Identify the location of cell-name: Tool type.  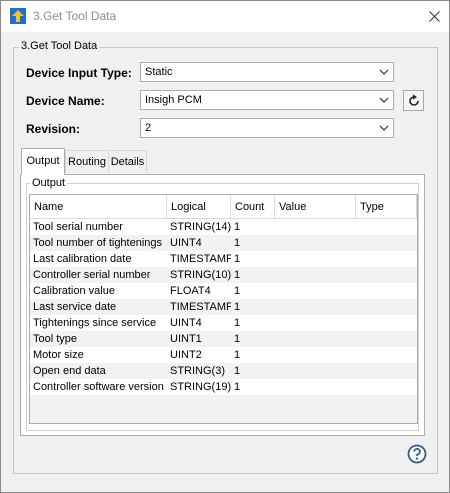
(55, 339).